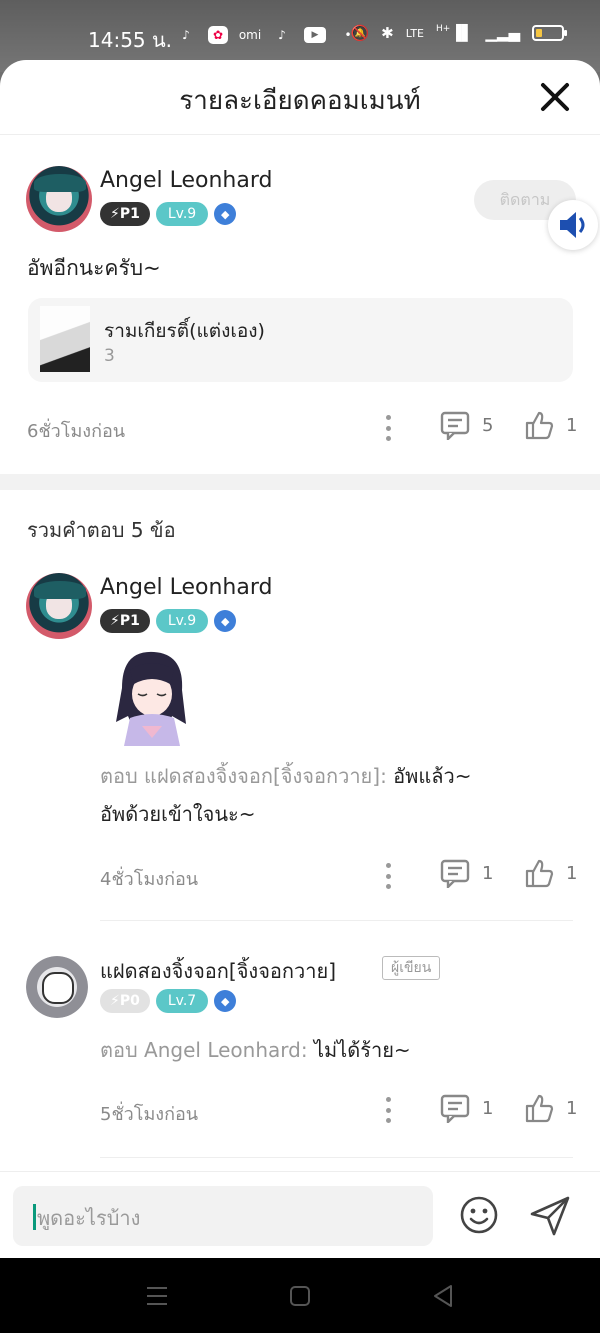 The height and width of the screenshot is (1333, 600). What do you see at coordinates (130, 40) in the screenshot?
I see `status-time: 14:55 น.` at bounding box center [130, 40].